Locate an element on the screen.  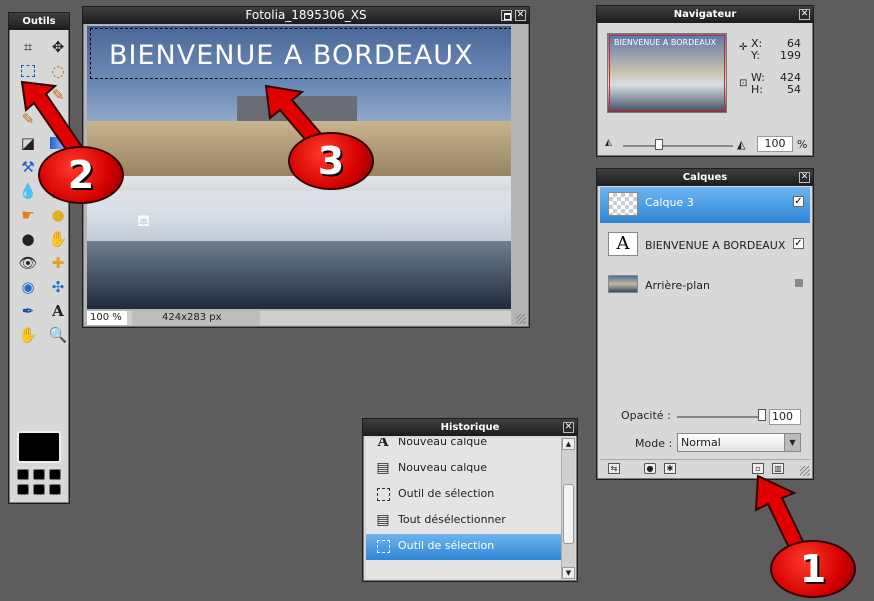
annotation-badge-1: 1 is located at coordinates (813, 569).